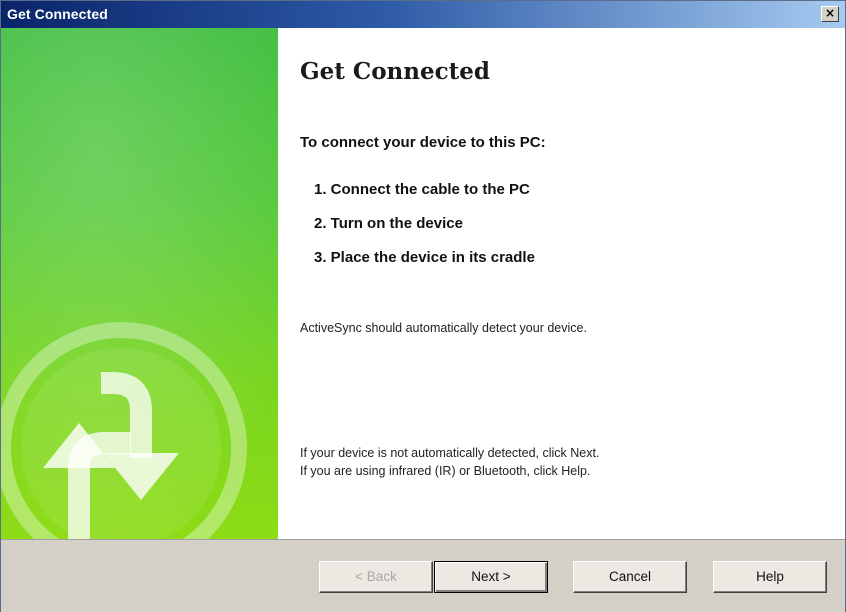 The height and width of the screenshot is (612, 846). I want to click on page-heading: Get Connected, so click(395, 71).